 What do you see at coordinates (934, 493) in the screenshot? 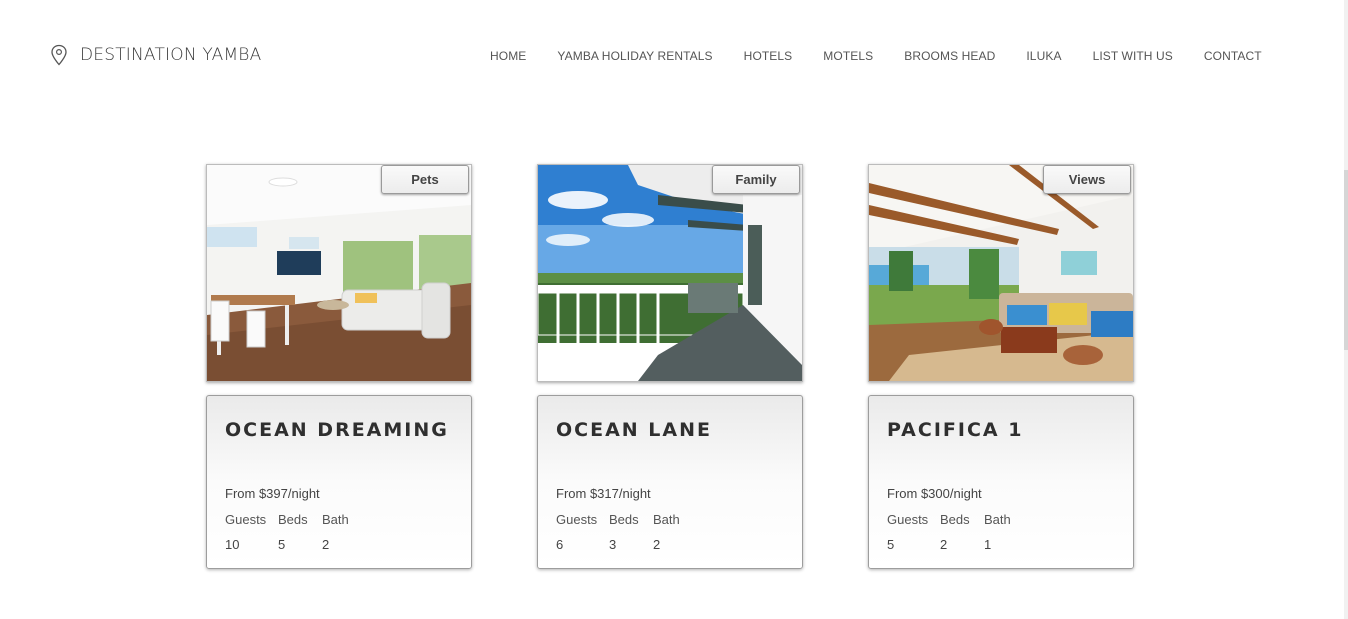
I see `listing-price: From $300/night` at bounding box center [934, 493].